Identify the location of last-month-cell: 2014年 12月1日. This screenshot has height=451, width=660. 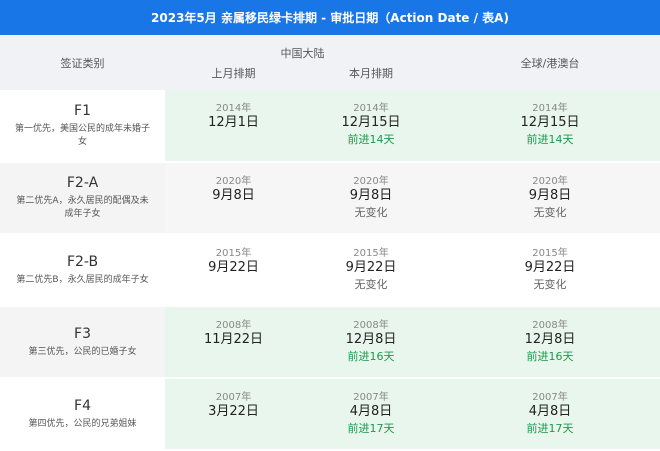
(233, 126).